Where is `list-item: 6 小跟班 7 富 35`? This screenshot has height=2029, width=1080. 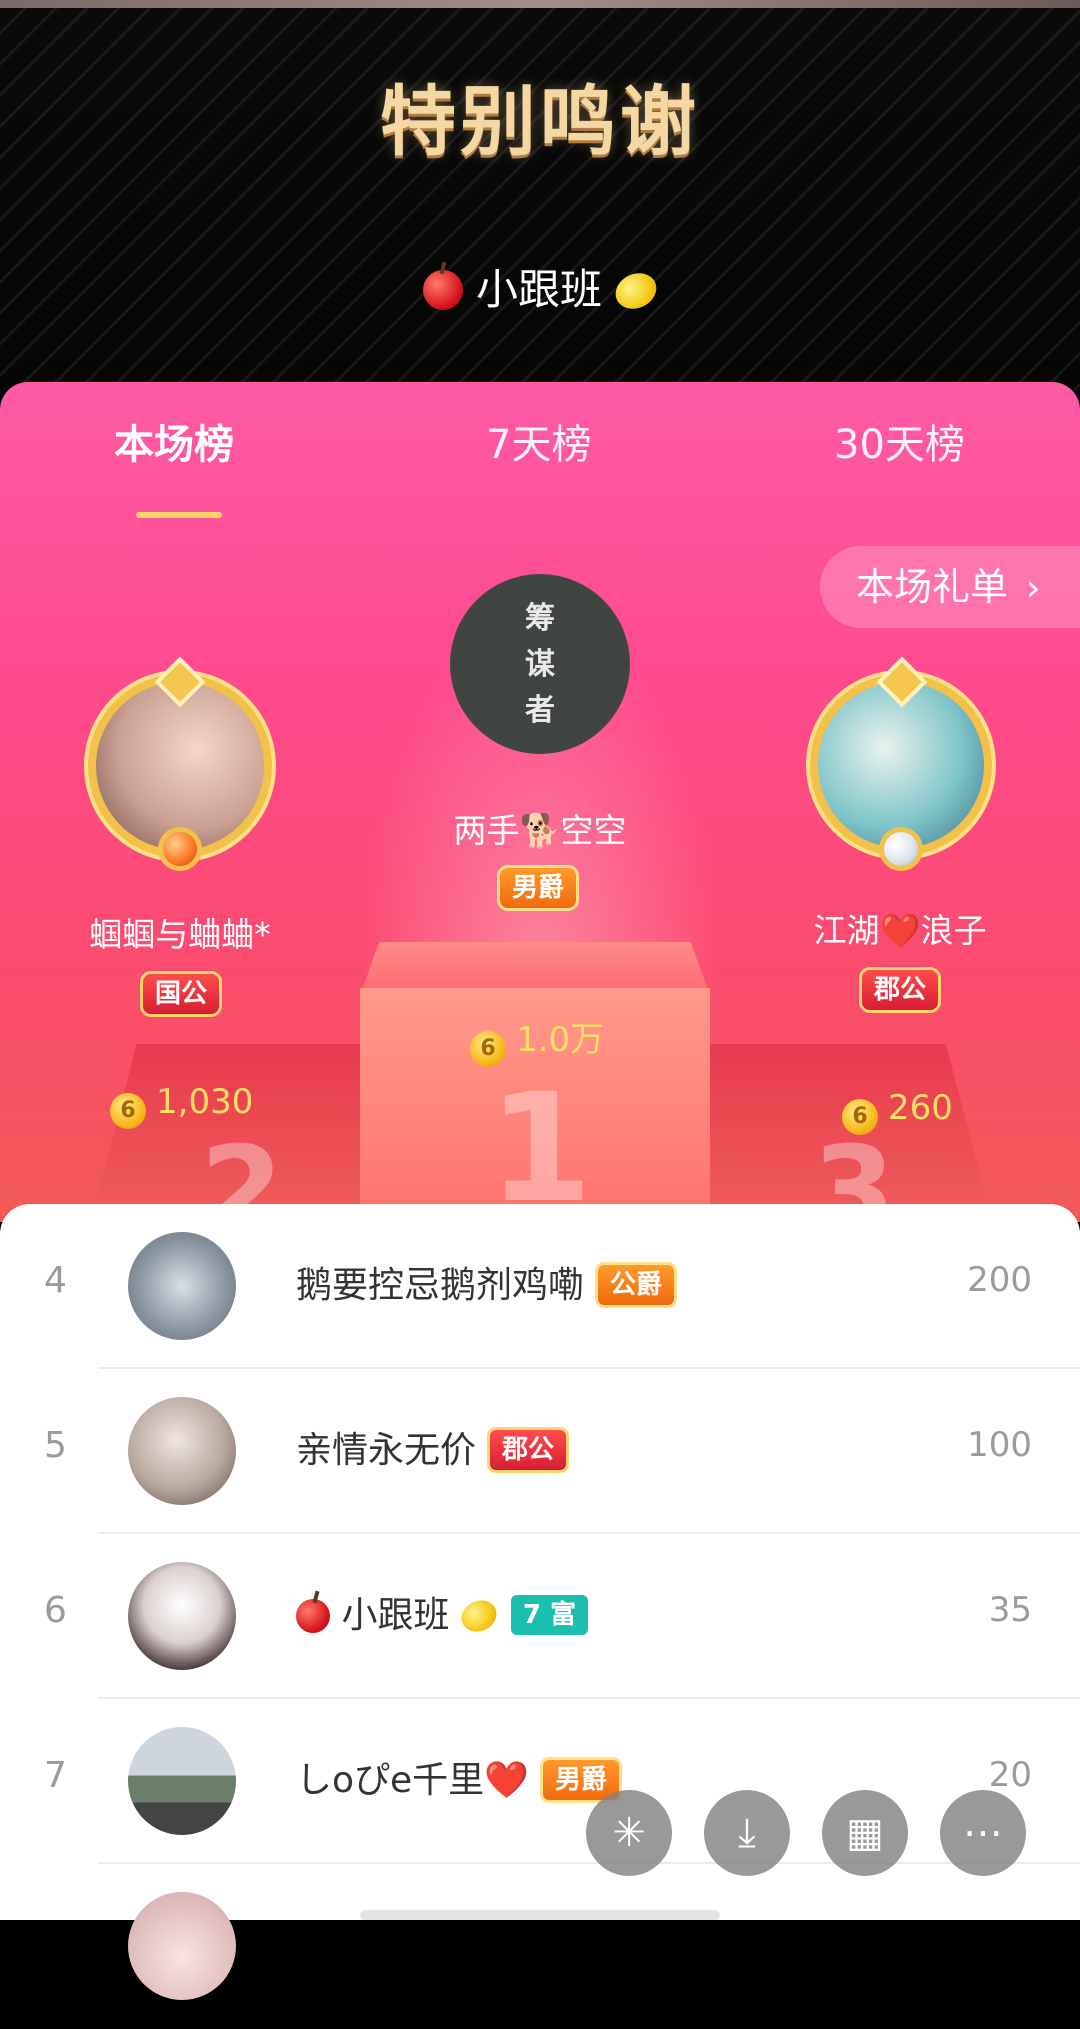 list-item: 6 小跟班 7 富 35 is located at coordinates (540, 1616).